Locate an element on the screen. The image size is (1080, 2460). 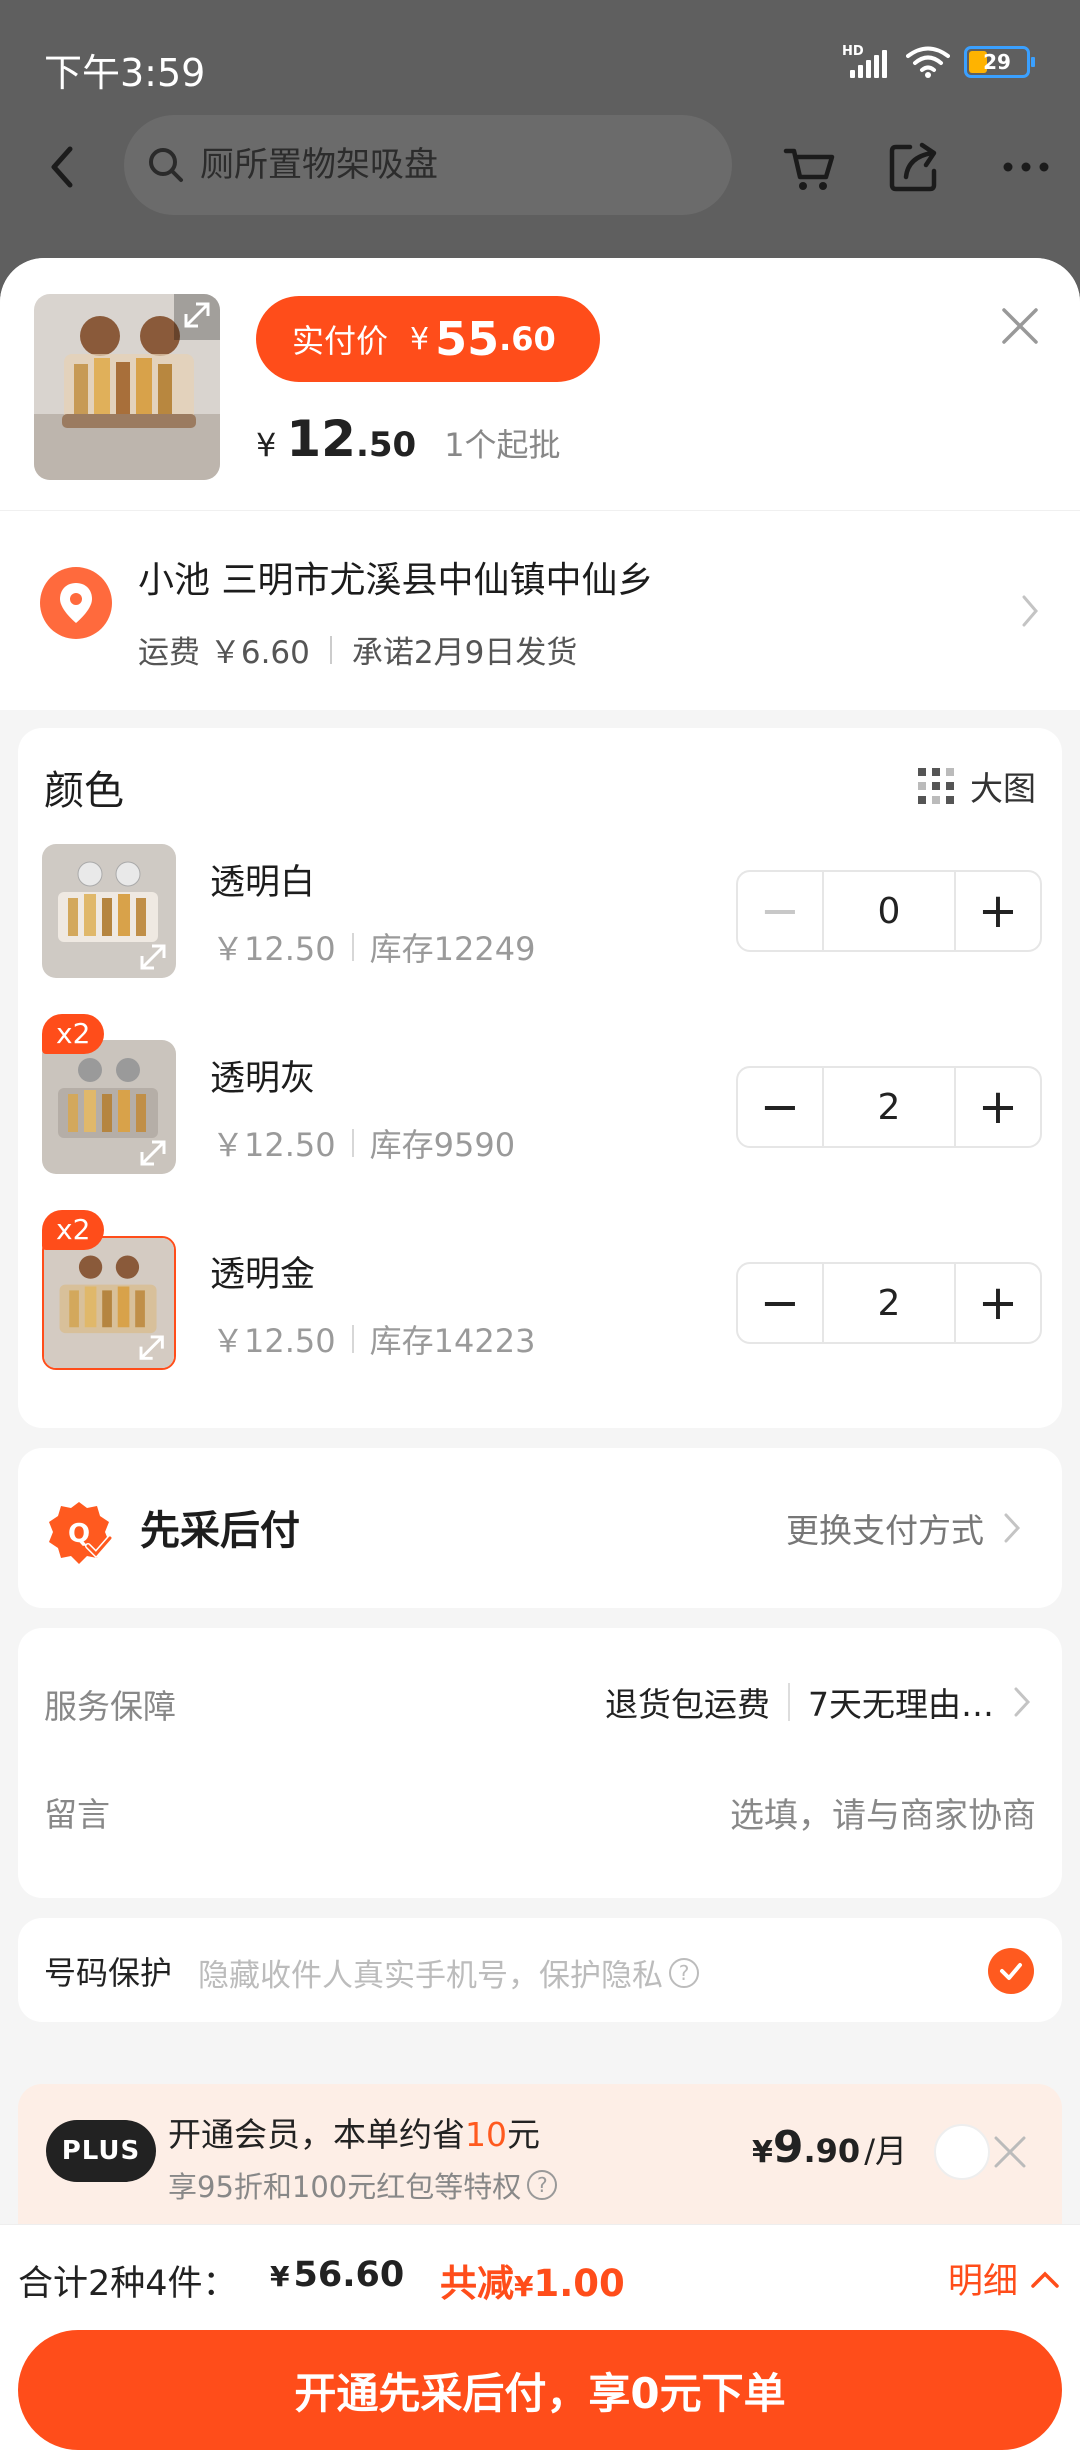
service-return-shipping: 退货包运费 is located at coordinates (687, 1704).